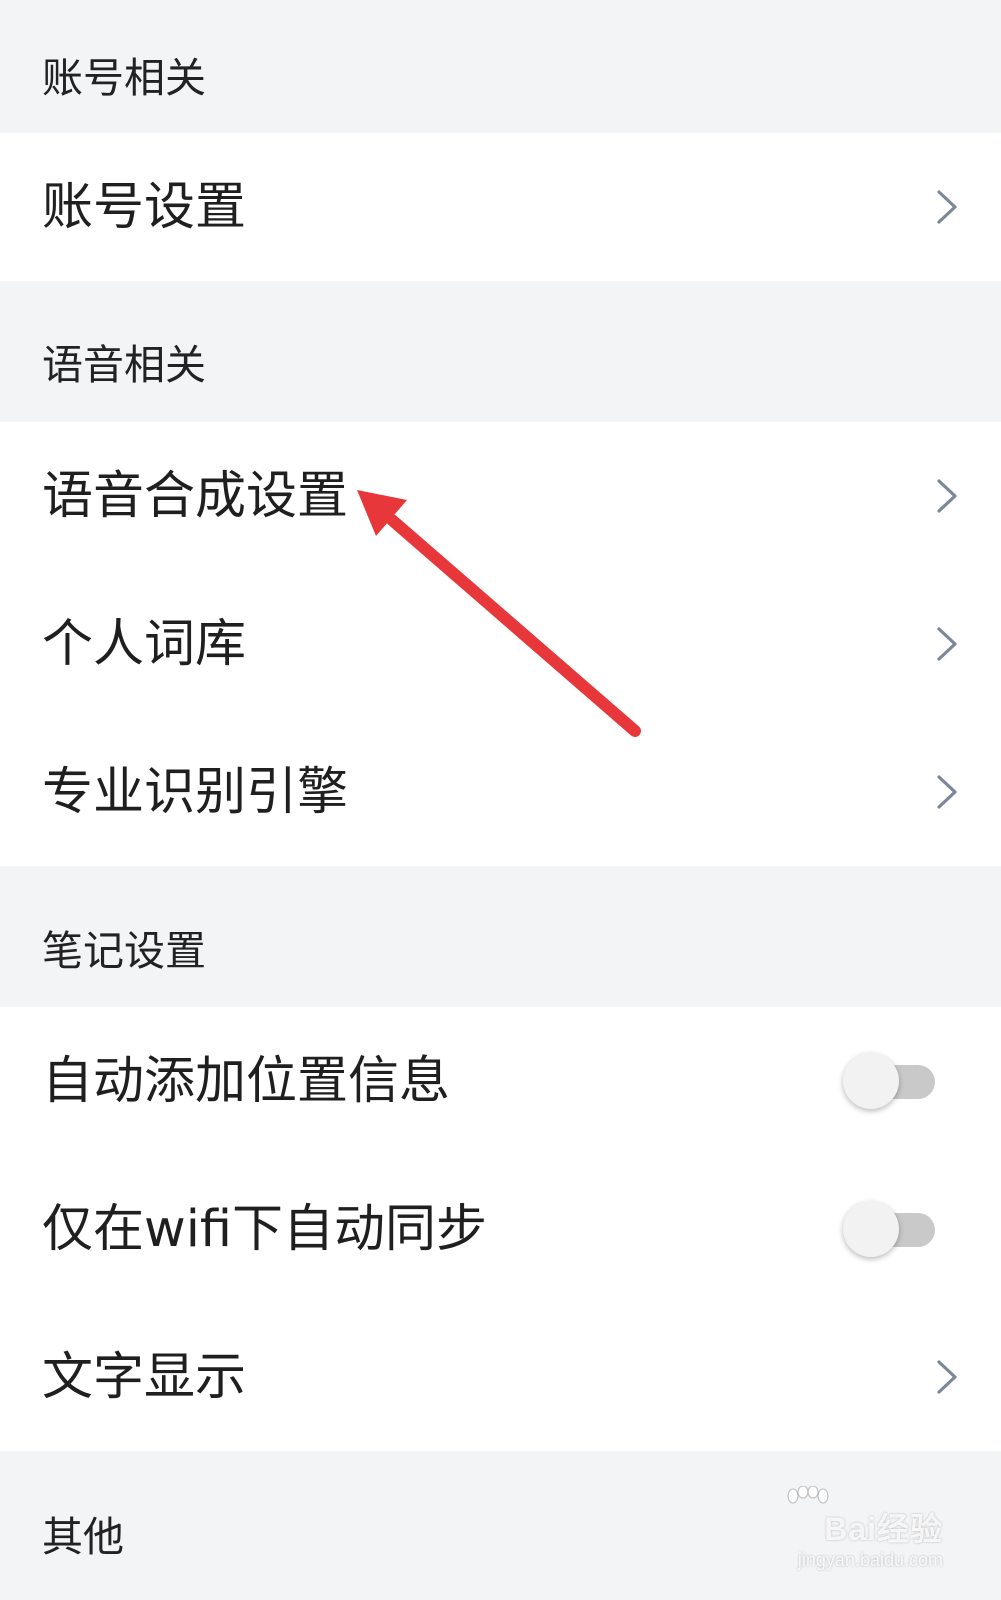  I want to click on location-toggle, so click(889, 1081).